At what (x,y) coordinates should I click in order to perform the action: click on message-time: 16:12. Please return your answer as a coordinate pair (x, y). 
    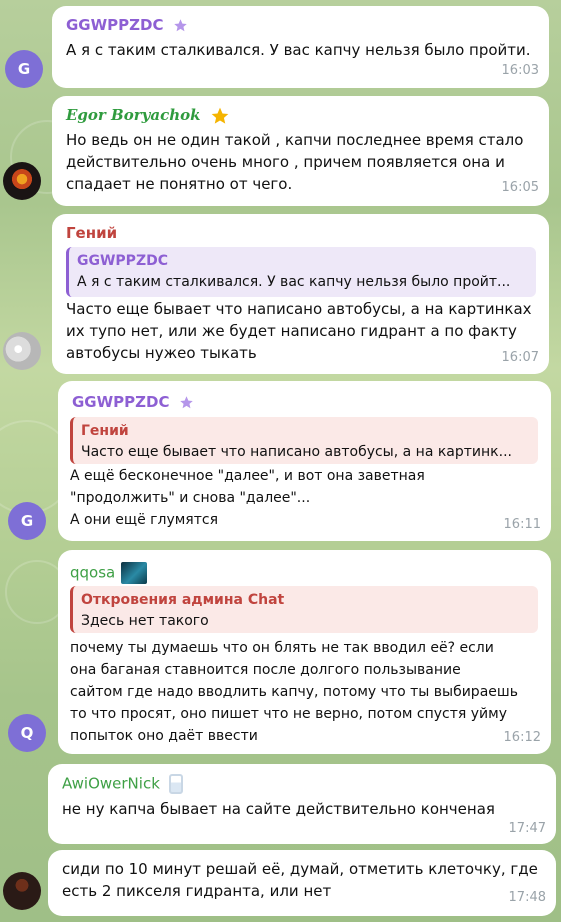
    Looking at the image, I should click on (522, 737).